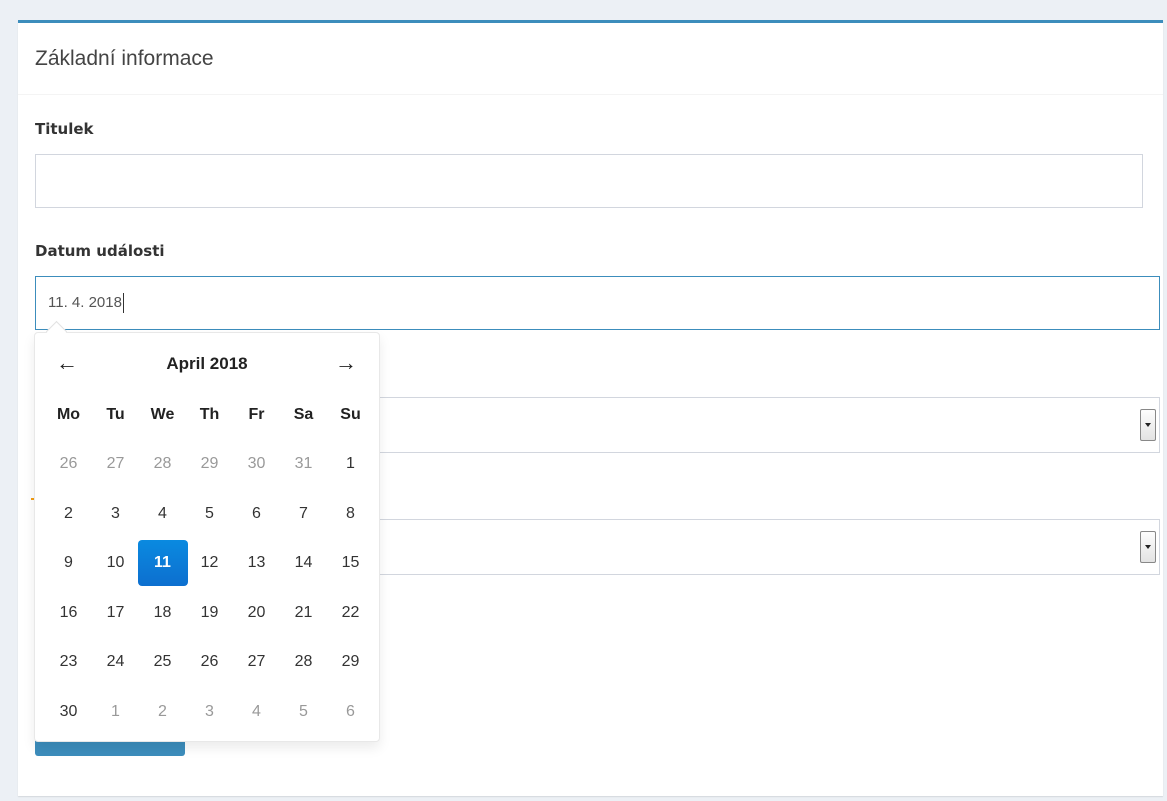  What do you see at coordinates (350, 414) in the screenshot?
I see `weekday-header: Su` at bounding box center [350, 414].